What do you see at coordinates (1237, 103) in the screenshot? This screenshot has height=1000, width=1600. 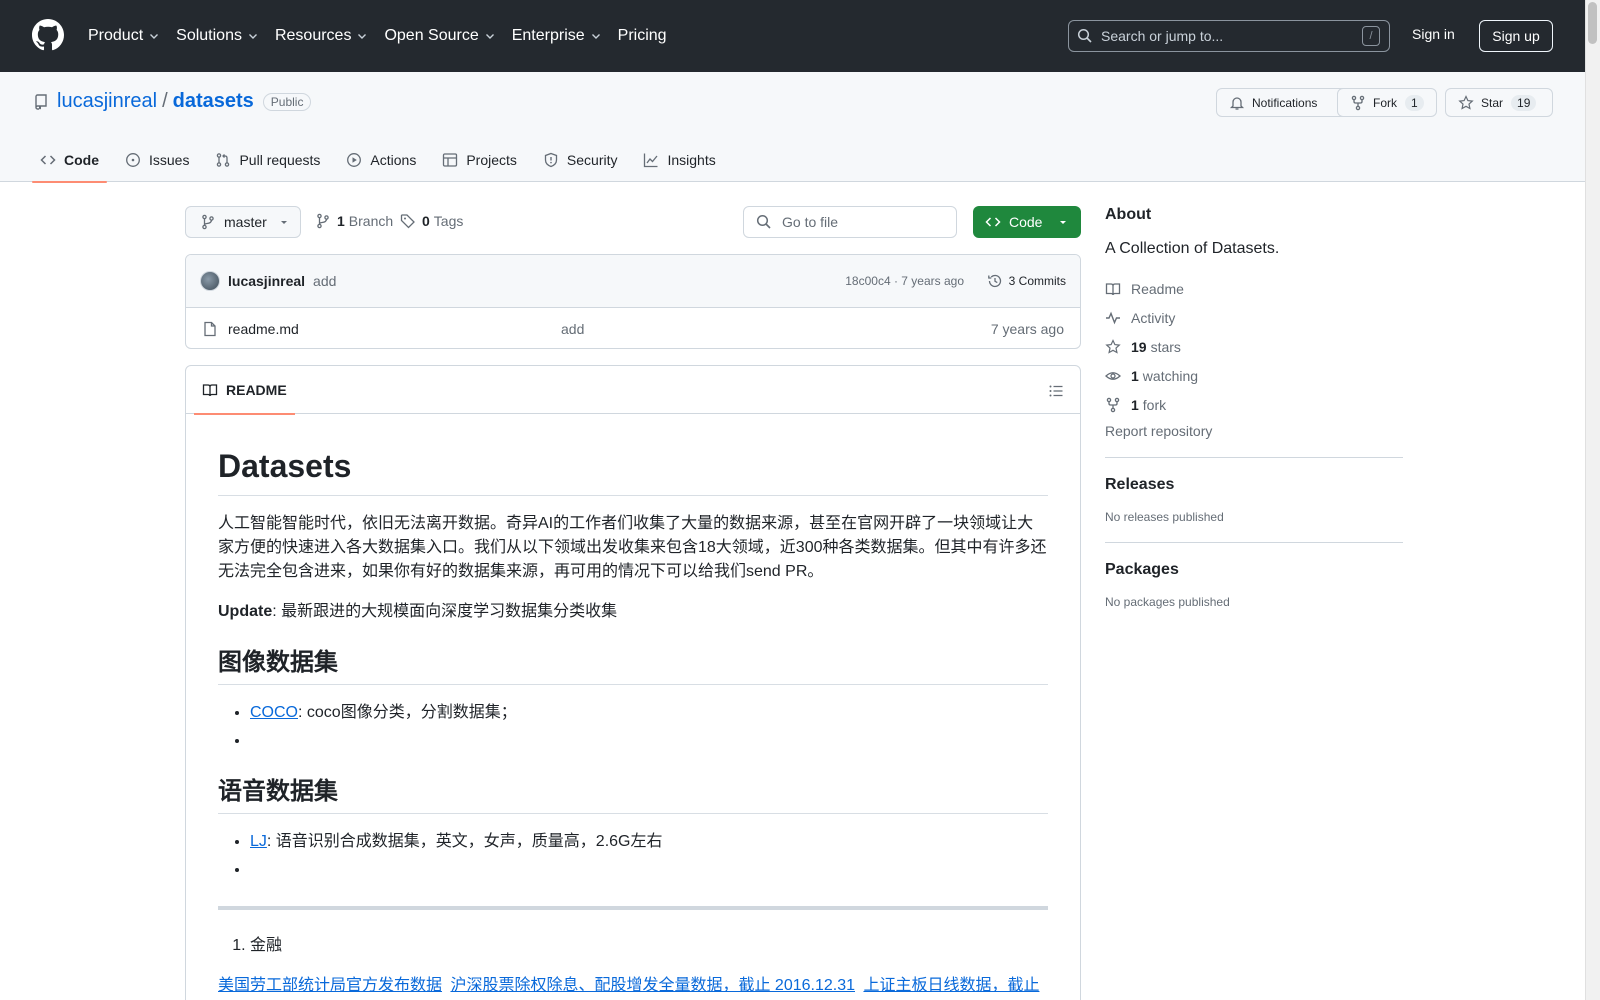 I see `bell-icon` at bounding box center [1237, 103].